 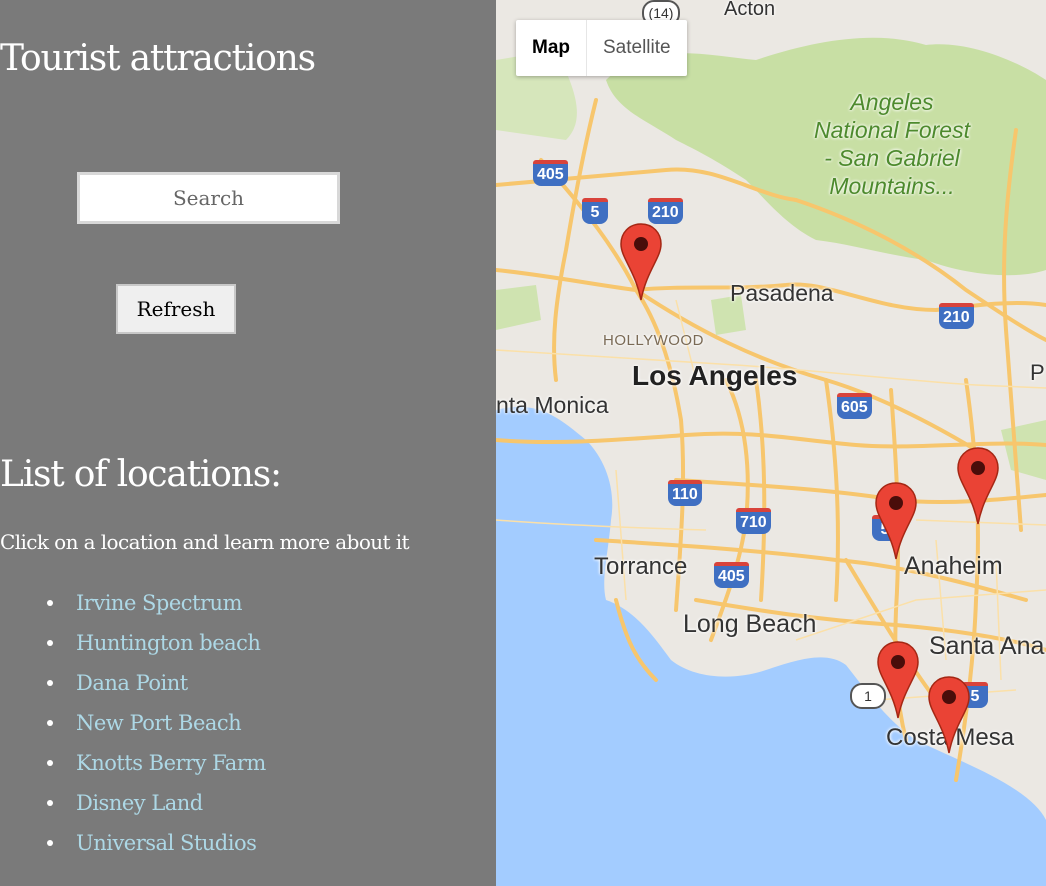 What do you see at coordinates (637, 48) in the screenshot?
I see `map-type-satellite-button: Satellite` at bounding box center [637, 48].